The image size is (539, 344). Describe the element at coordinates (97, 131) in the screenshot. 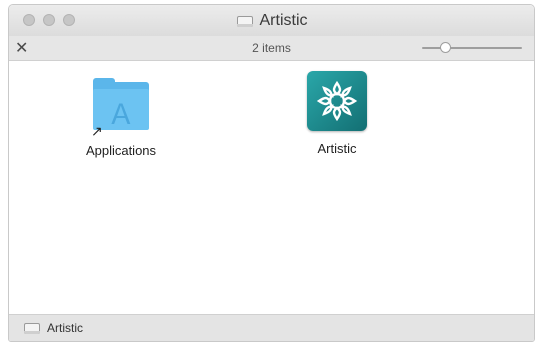

I see `alias-arrow-icon: ↗` at that location.